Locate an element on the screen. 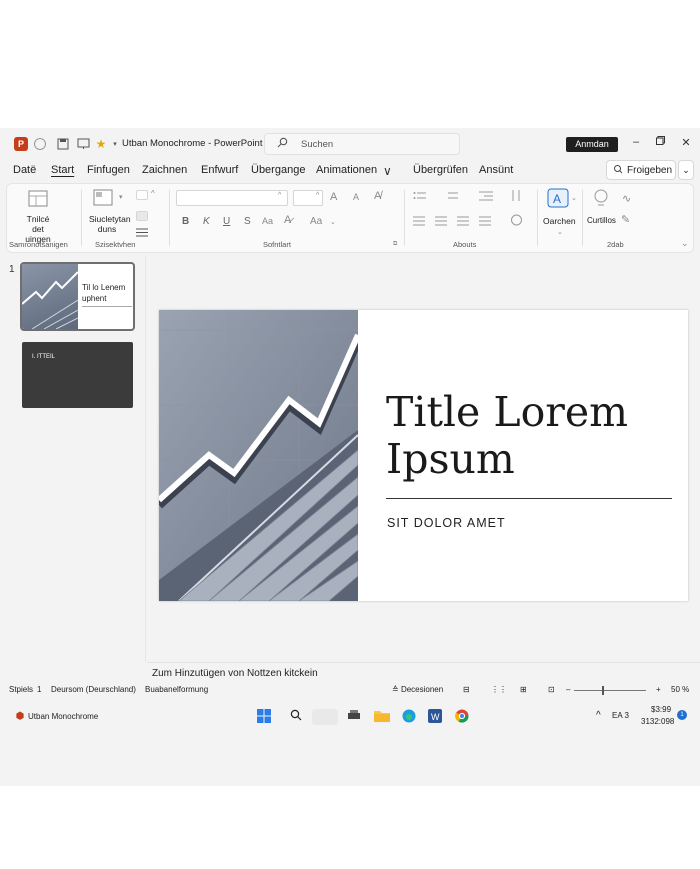  chevron-up-icon: ^ is located at coordinates (153, 193).